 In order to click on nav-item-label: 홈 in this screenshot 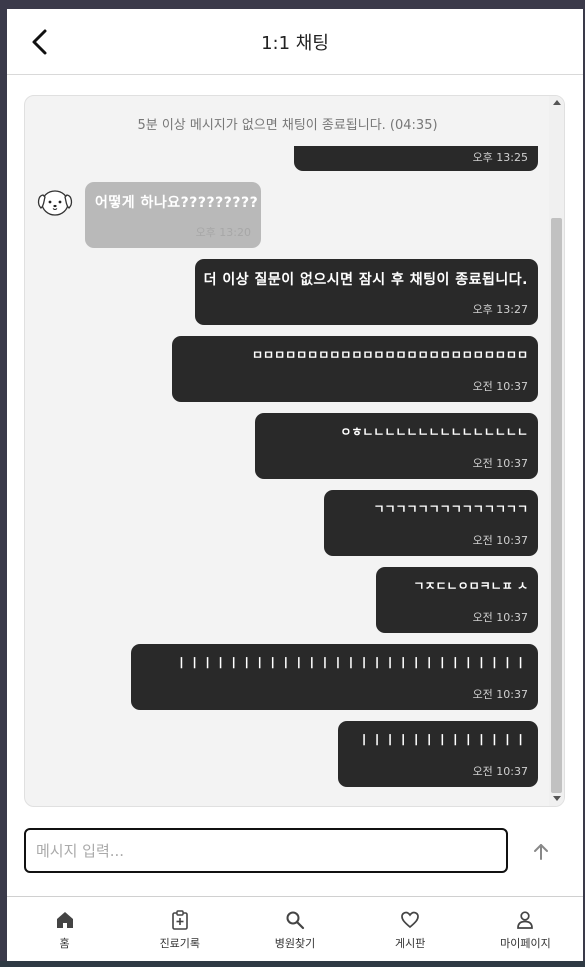, I will do `click(64, 943)`.